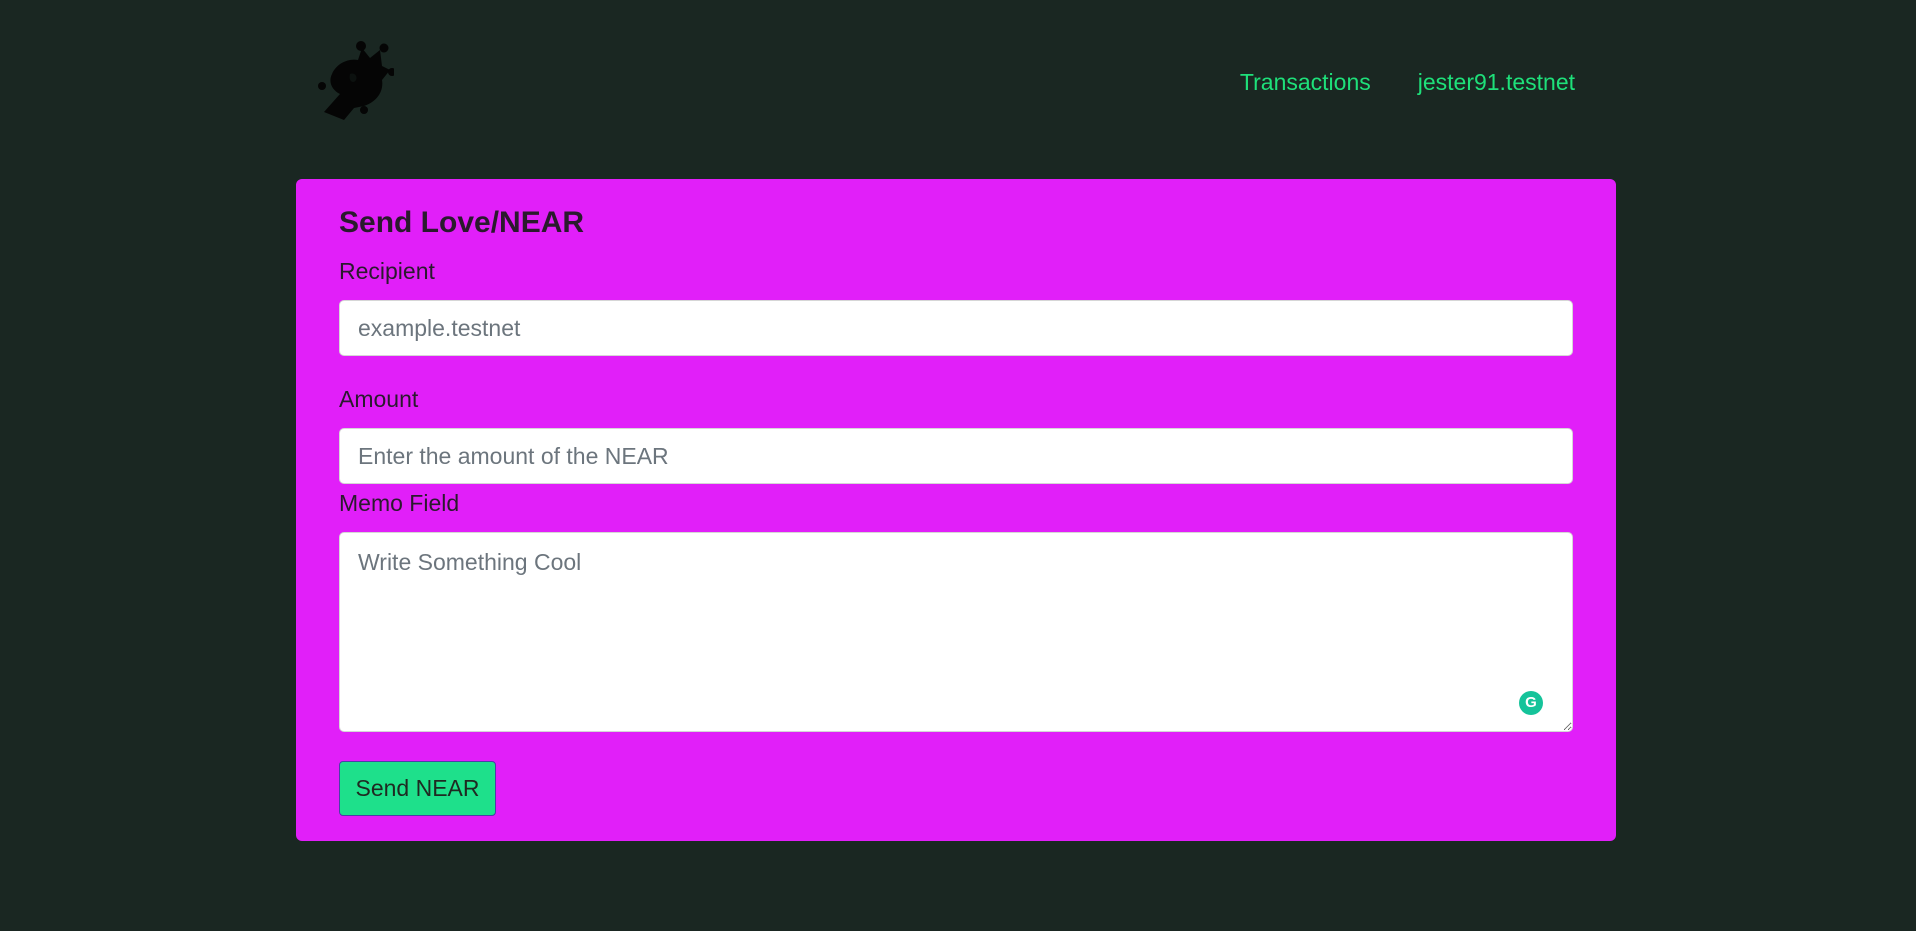 This screenshot has height=931, width=1916. Describe the element at coordinates (462, 222) in the screenshot. I see `form-title: Send Love/NEAR` at that location.